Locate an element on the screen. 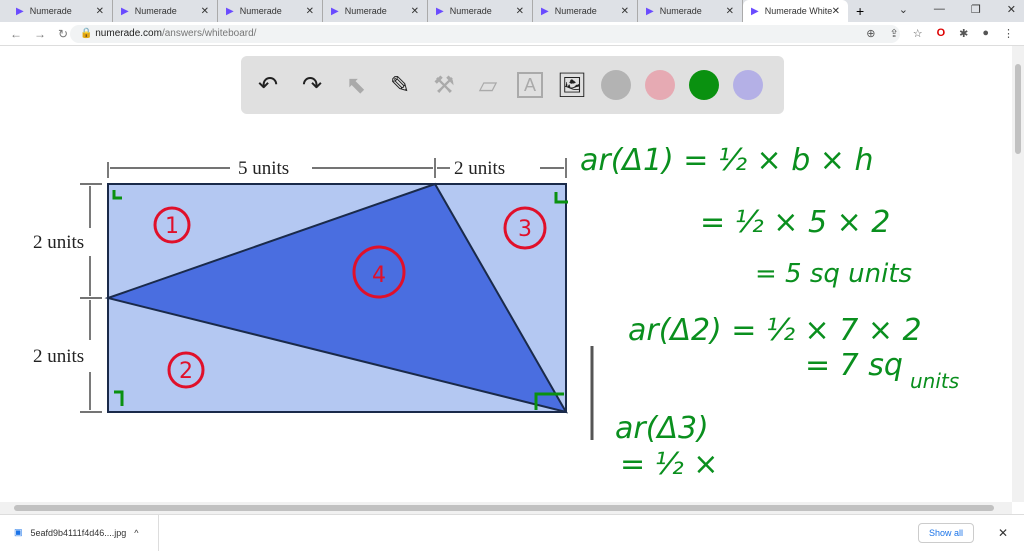  menu-icon: ⋮ is located at coordinates (1008, 33).